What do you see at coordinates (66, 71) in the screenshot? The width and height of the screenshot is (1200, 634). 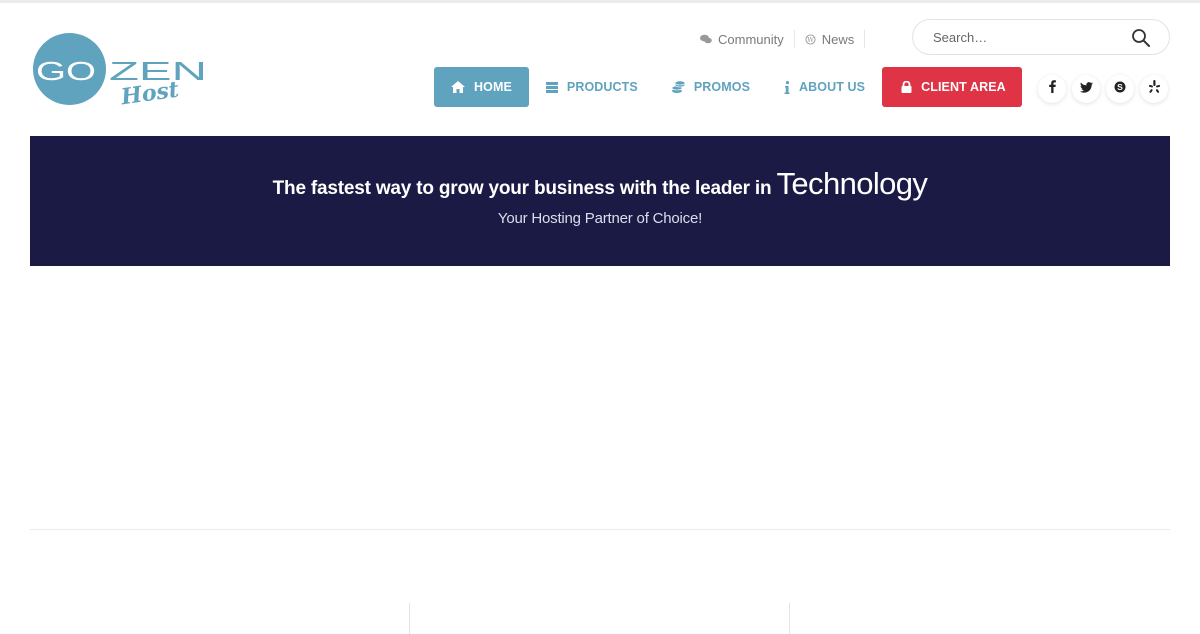 I see `logo-text-go: GO` at bounding box center [66, 71].